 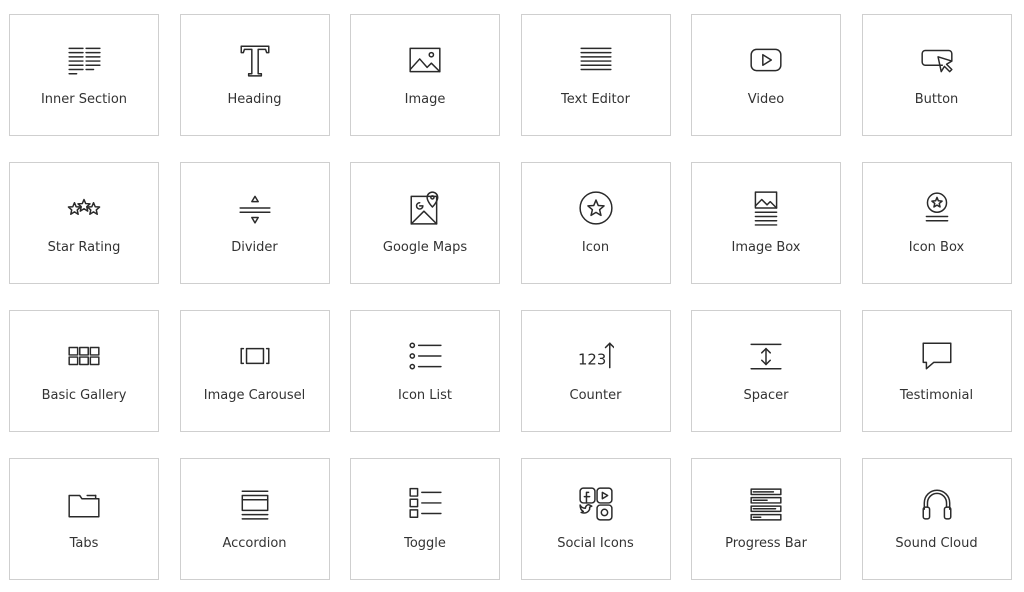 I want to click on widget-label: Tabs, so click(x=84, y=543).